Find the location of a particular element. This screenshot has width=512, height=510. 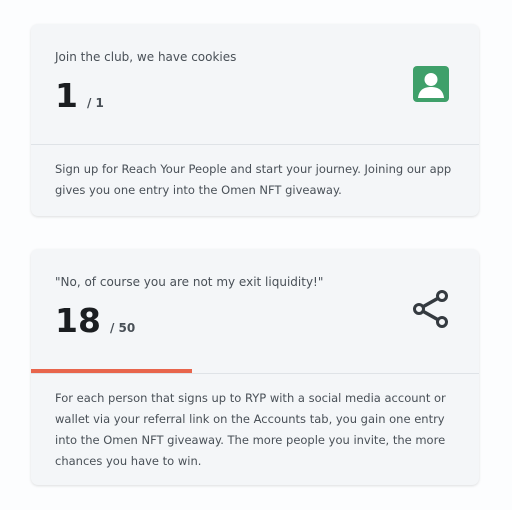

share-icon is located at coordinates (431, 309).